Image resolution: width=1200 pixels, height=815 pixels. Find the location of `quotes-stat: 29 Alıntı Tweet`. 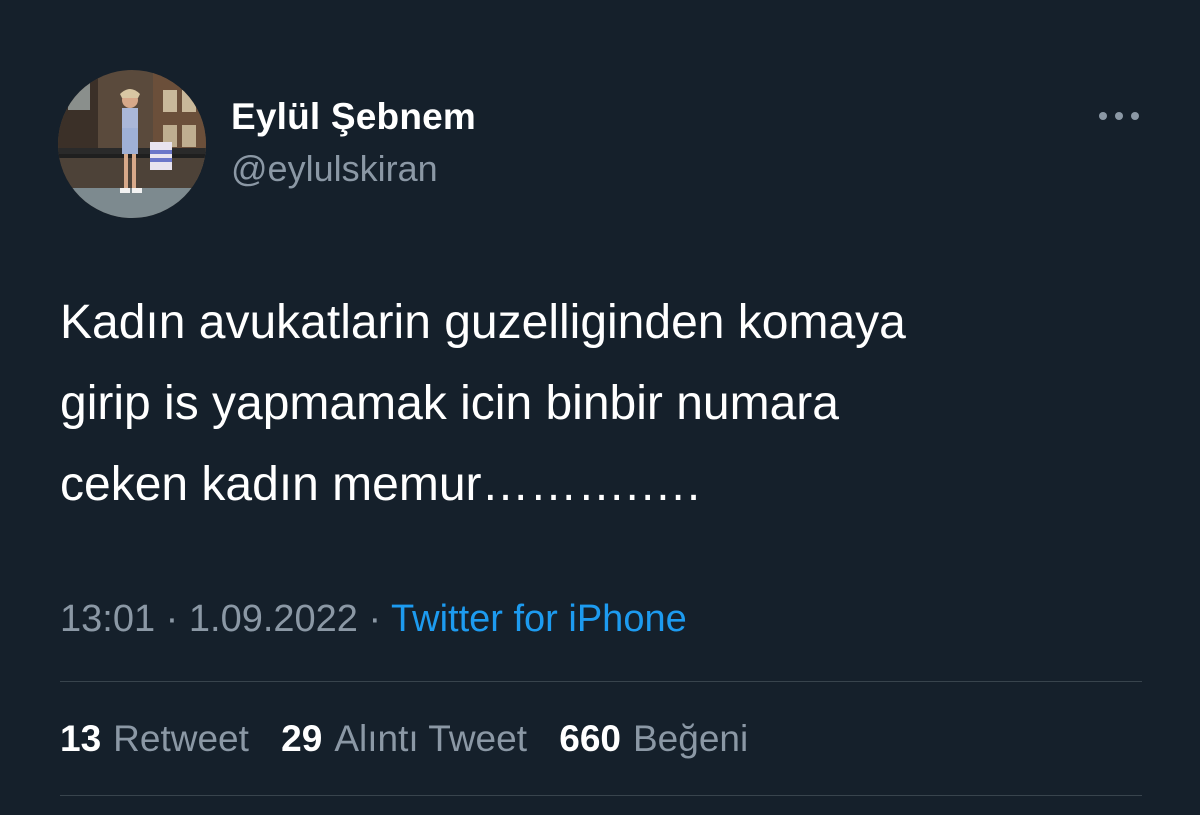

quotes-stat: 29 Alıntı Tweet is located at coordinates (404, 739).